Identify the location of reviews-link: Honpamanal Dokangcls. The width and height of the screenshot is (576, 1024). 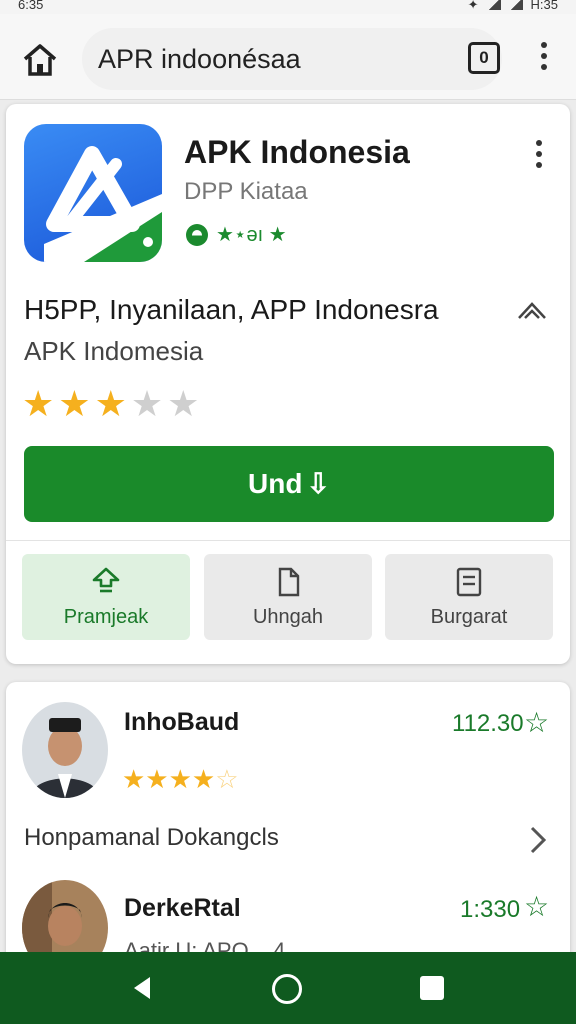
(151, 838).